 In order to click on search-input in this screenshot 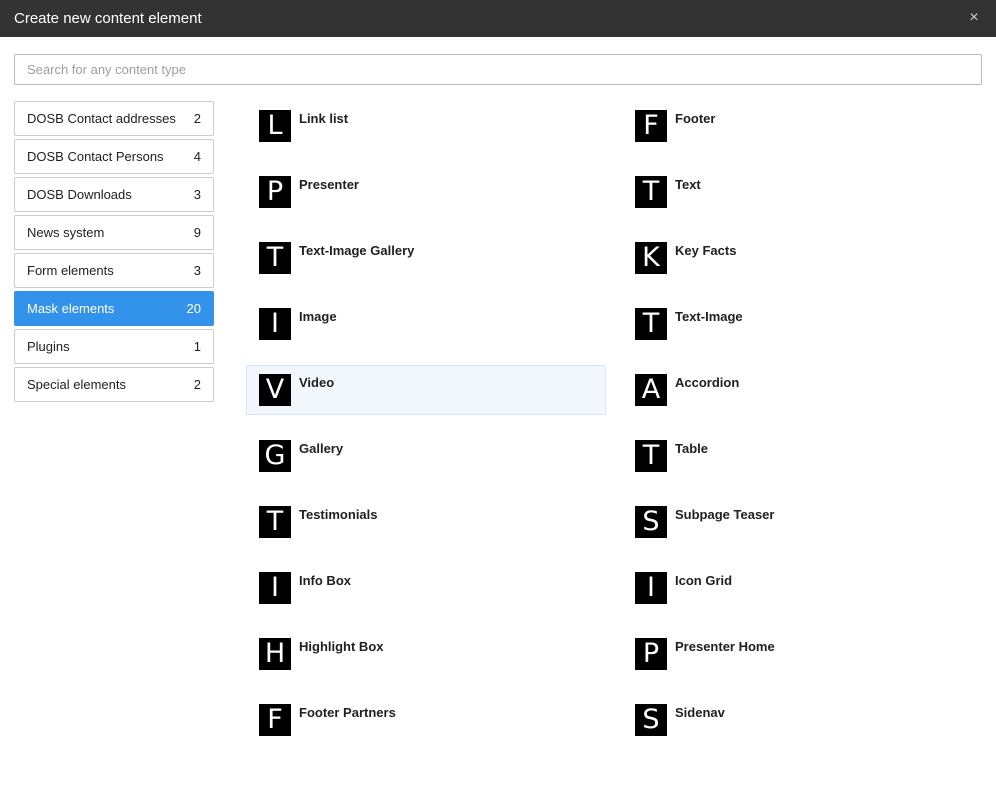, I will do `click(498, 69)`.